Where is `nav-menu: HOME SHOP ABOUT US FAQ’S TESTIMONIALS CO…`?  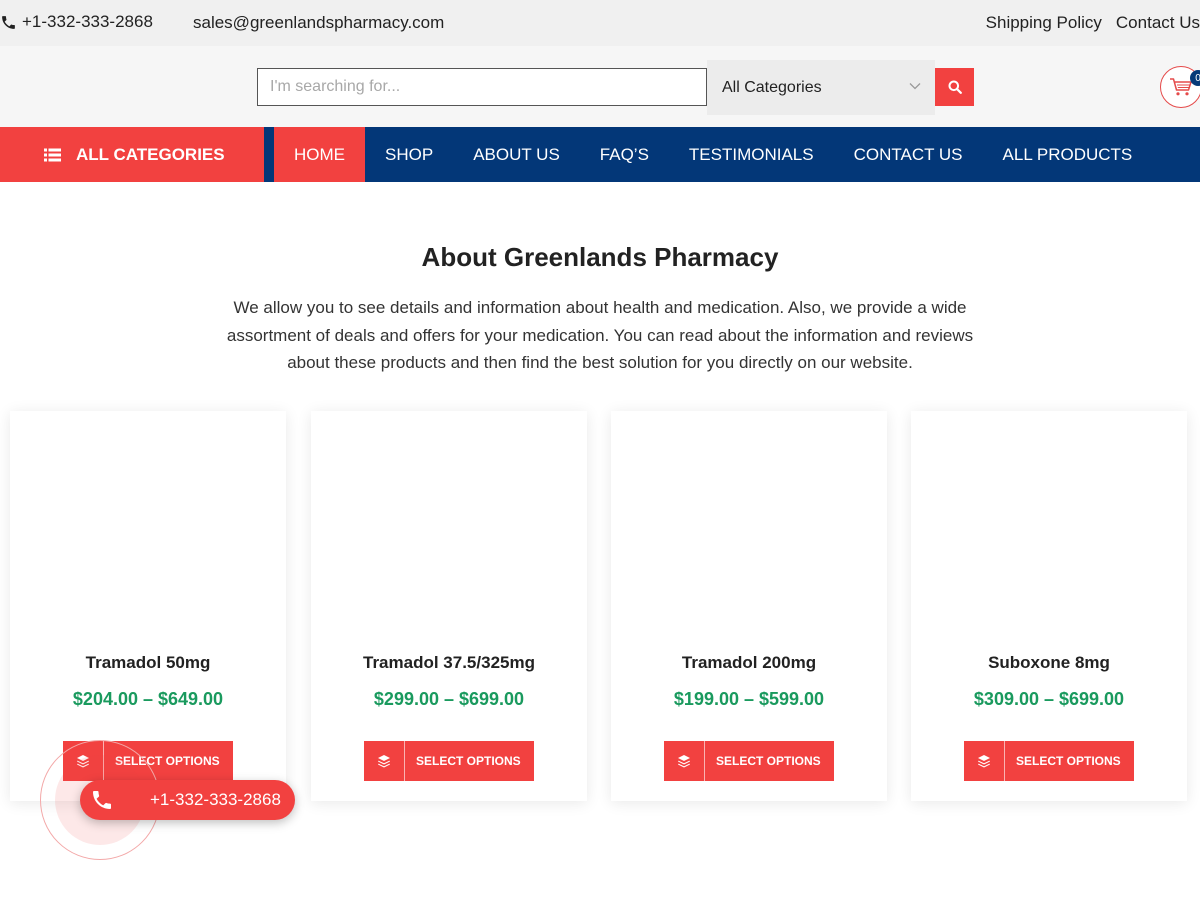
nav-menu: HOME SHOP ABOUT US FAQ’S TESTIMONIALS CO… is located at coordinates (713, 154).